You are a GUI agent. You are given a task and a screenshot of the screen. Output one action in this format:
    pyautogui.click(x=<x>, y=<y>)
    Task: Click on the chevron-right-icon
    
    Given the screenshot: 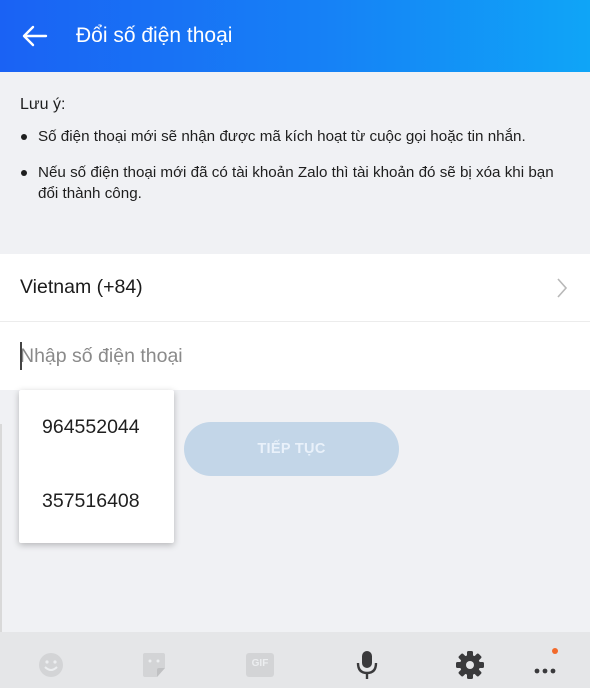 What is the action you would take?
    pyautogui.click(x=562, y=287)
    